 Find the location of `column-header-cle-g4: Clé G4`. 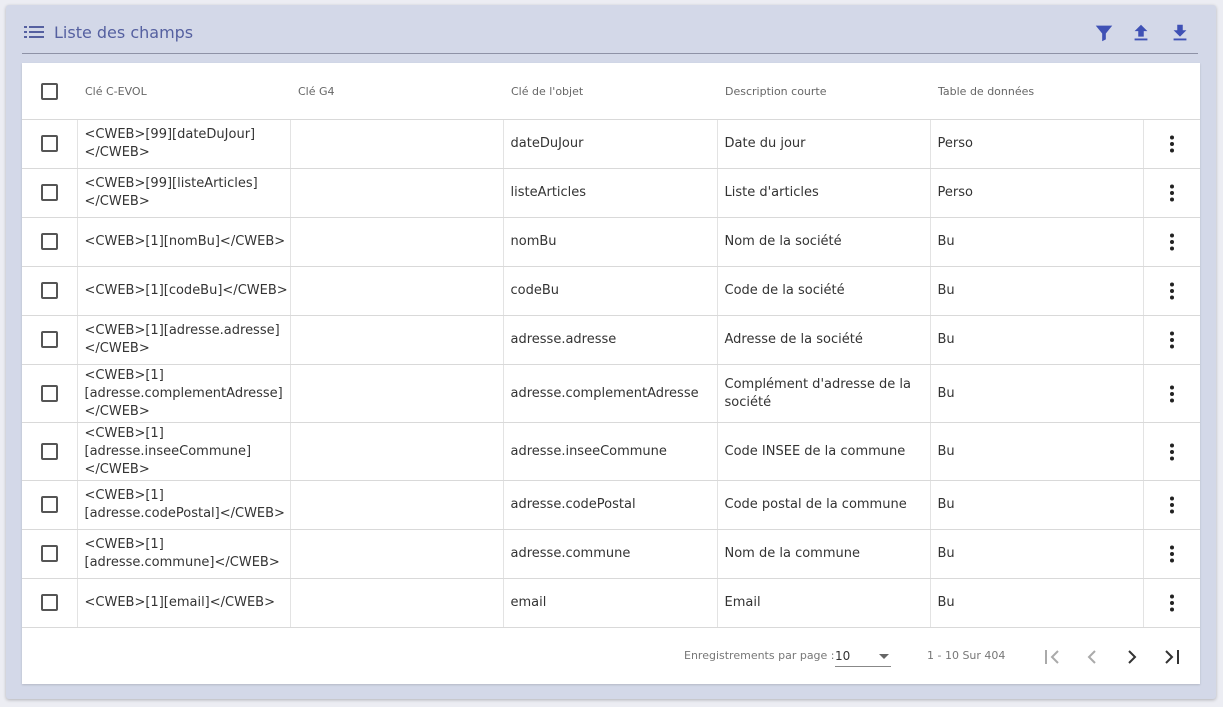

column-header-cle-g4: Clé G4 is located at coordinates (396, 91).